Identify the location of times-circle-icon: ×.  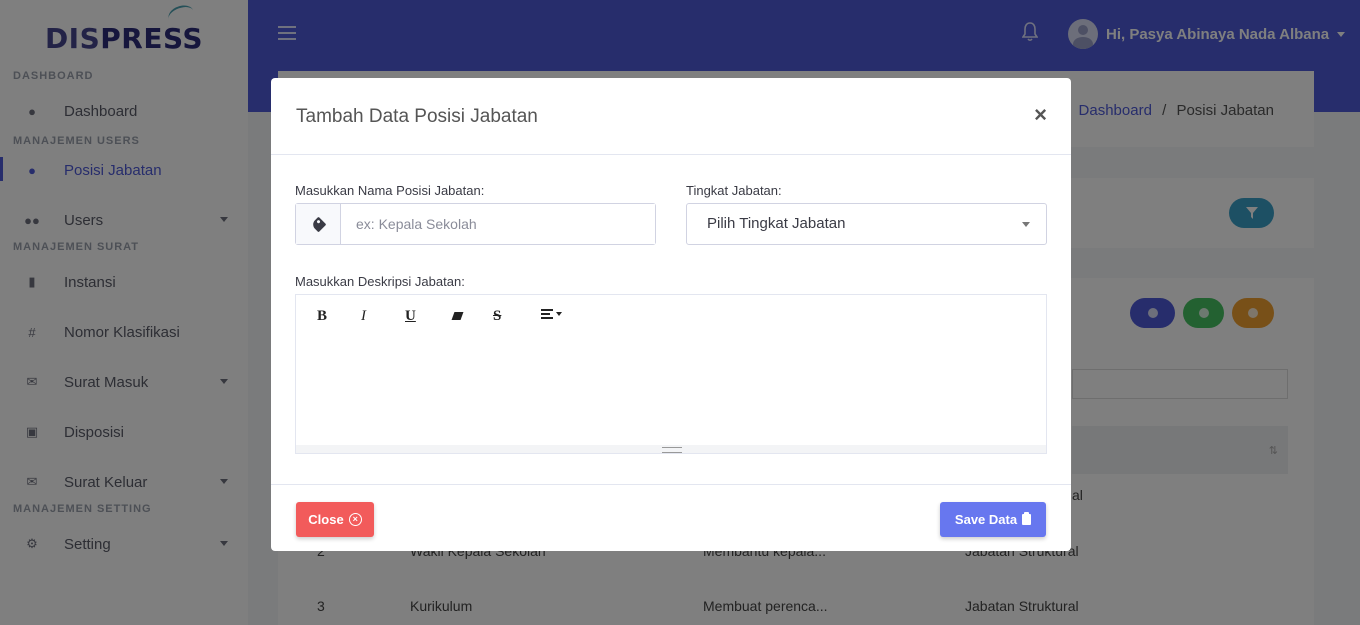
(355, 519).